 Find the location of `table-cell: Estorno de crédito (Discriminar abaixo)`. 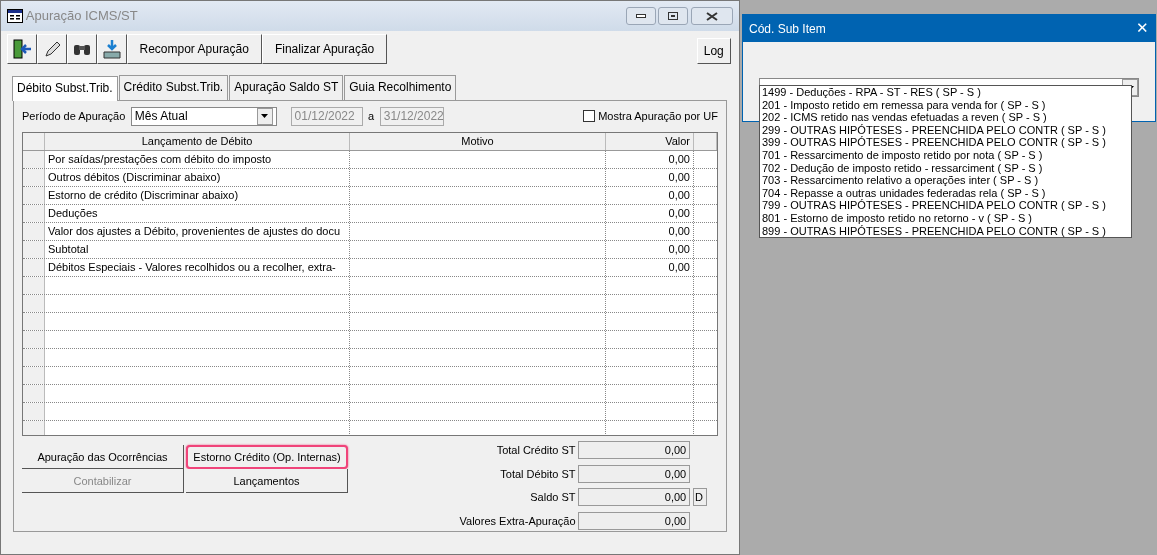

table-cell: Estorno de crédito (Discriminar abaixo) is located at coordinates (197, 195).